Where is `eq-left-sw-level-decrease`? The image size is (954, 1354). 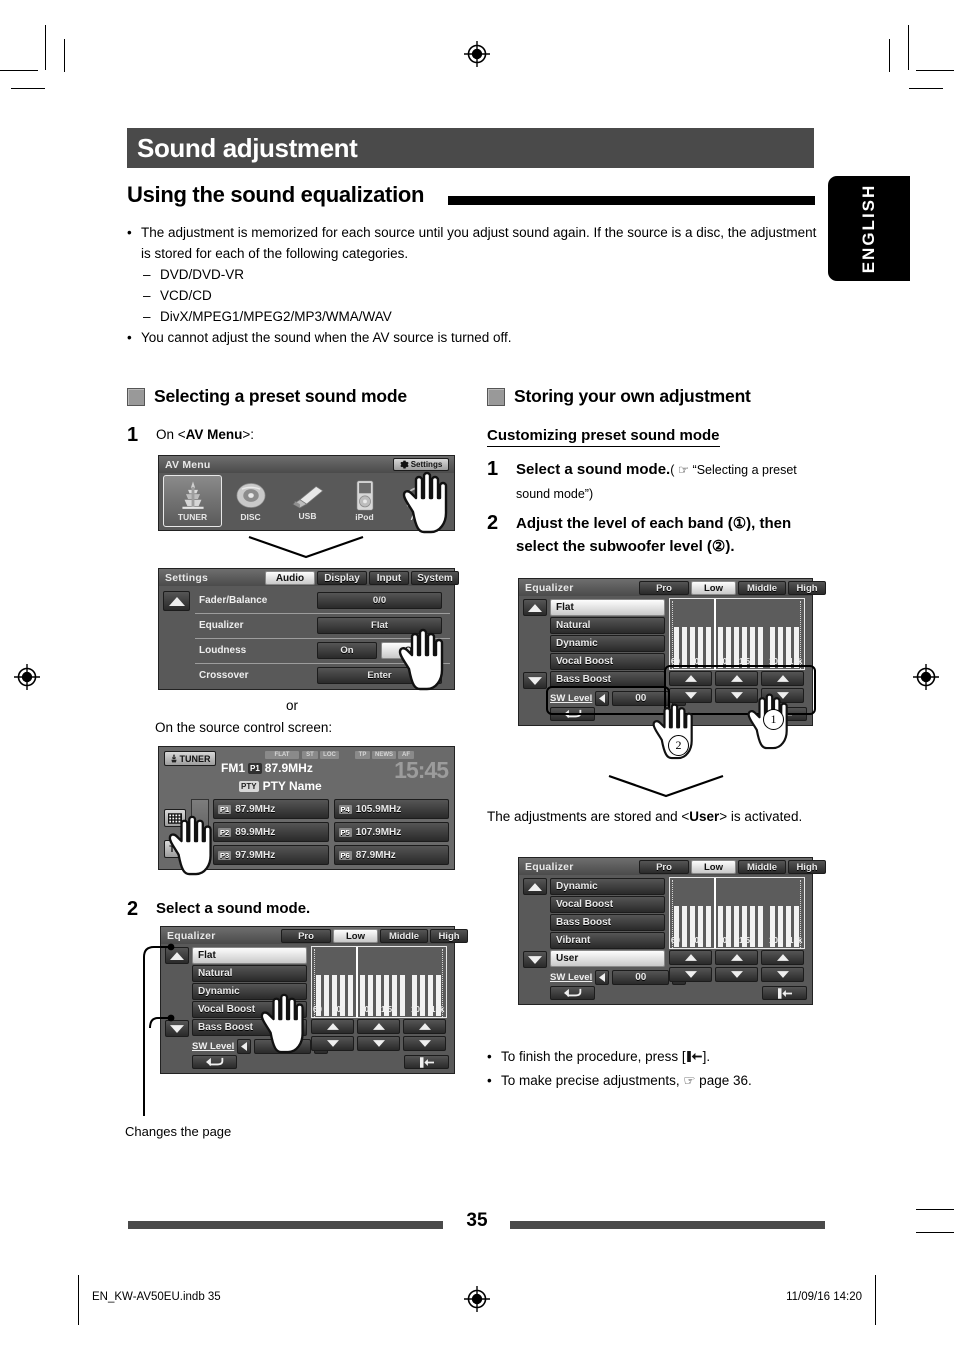 eq-left-sw-level-decrease is located at coordinates (244, 1046).